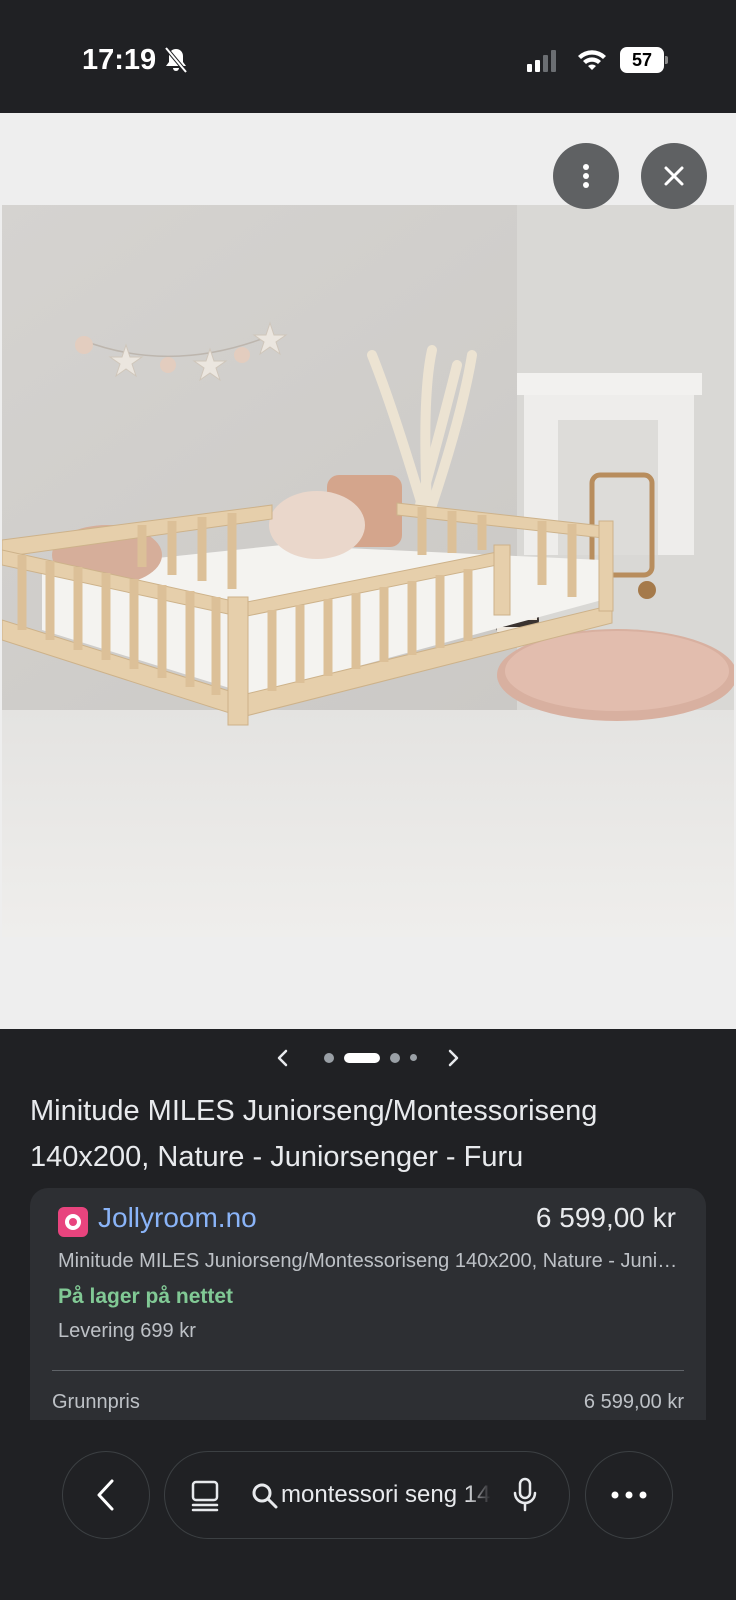  I want to click on battery-level: 57, so click(642, 60).